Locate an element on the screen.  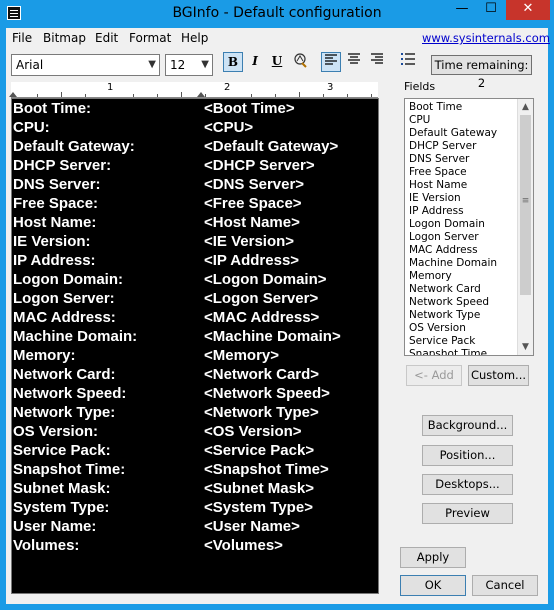
menu-format: Format is located at coordinates (150, 38).